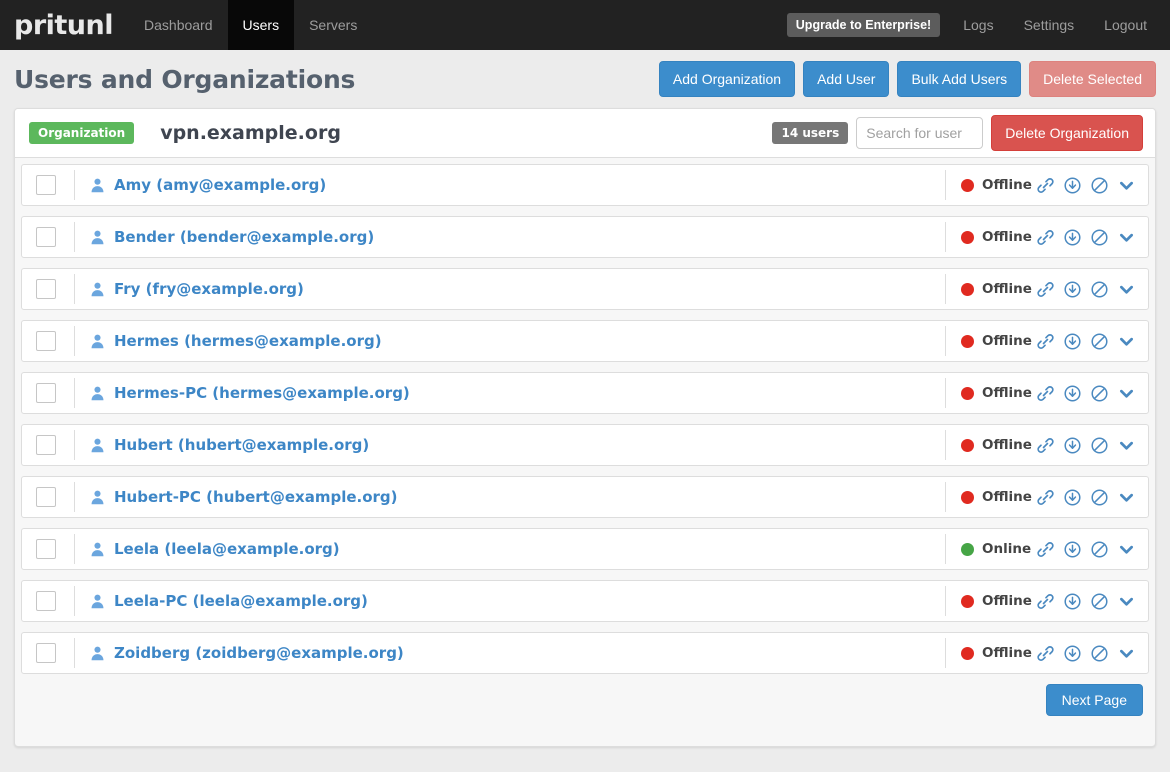  What do you see at coordinates (248, 341) in the screenshot?
I see `user-name-link: Hermes (hermes@example.org)` at bounding box center [248, 341].